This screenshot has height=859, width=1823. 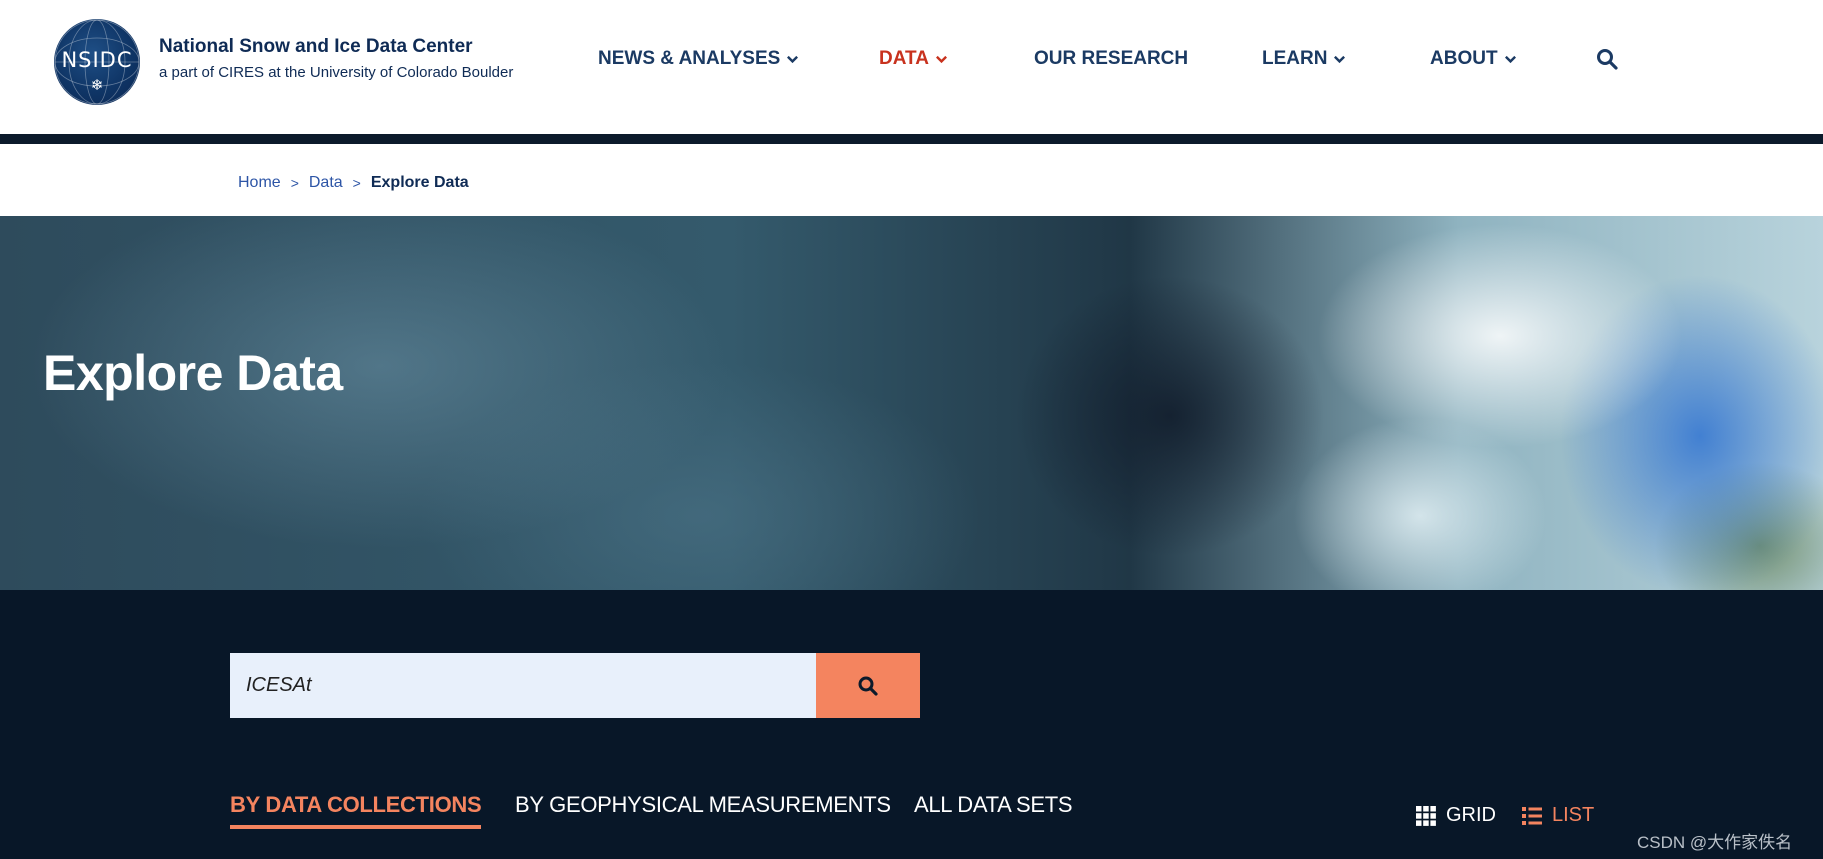 What do you see at coordinates (259, 183) in the screenshot?
I see `breadcrumb-home: Home` at bounding box center [259, 183].